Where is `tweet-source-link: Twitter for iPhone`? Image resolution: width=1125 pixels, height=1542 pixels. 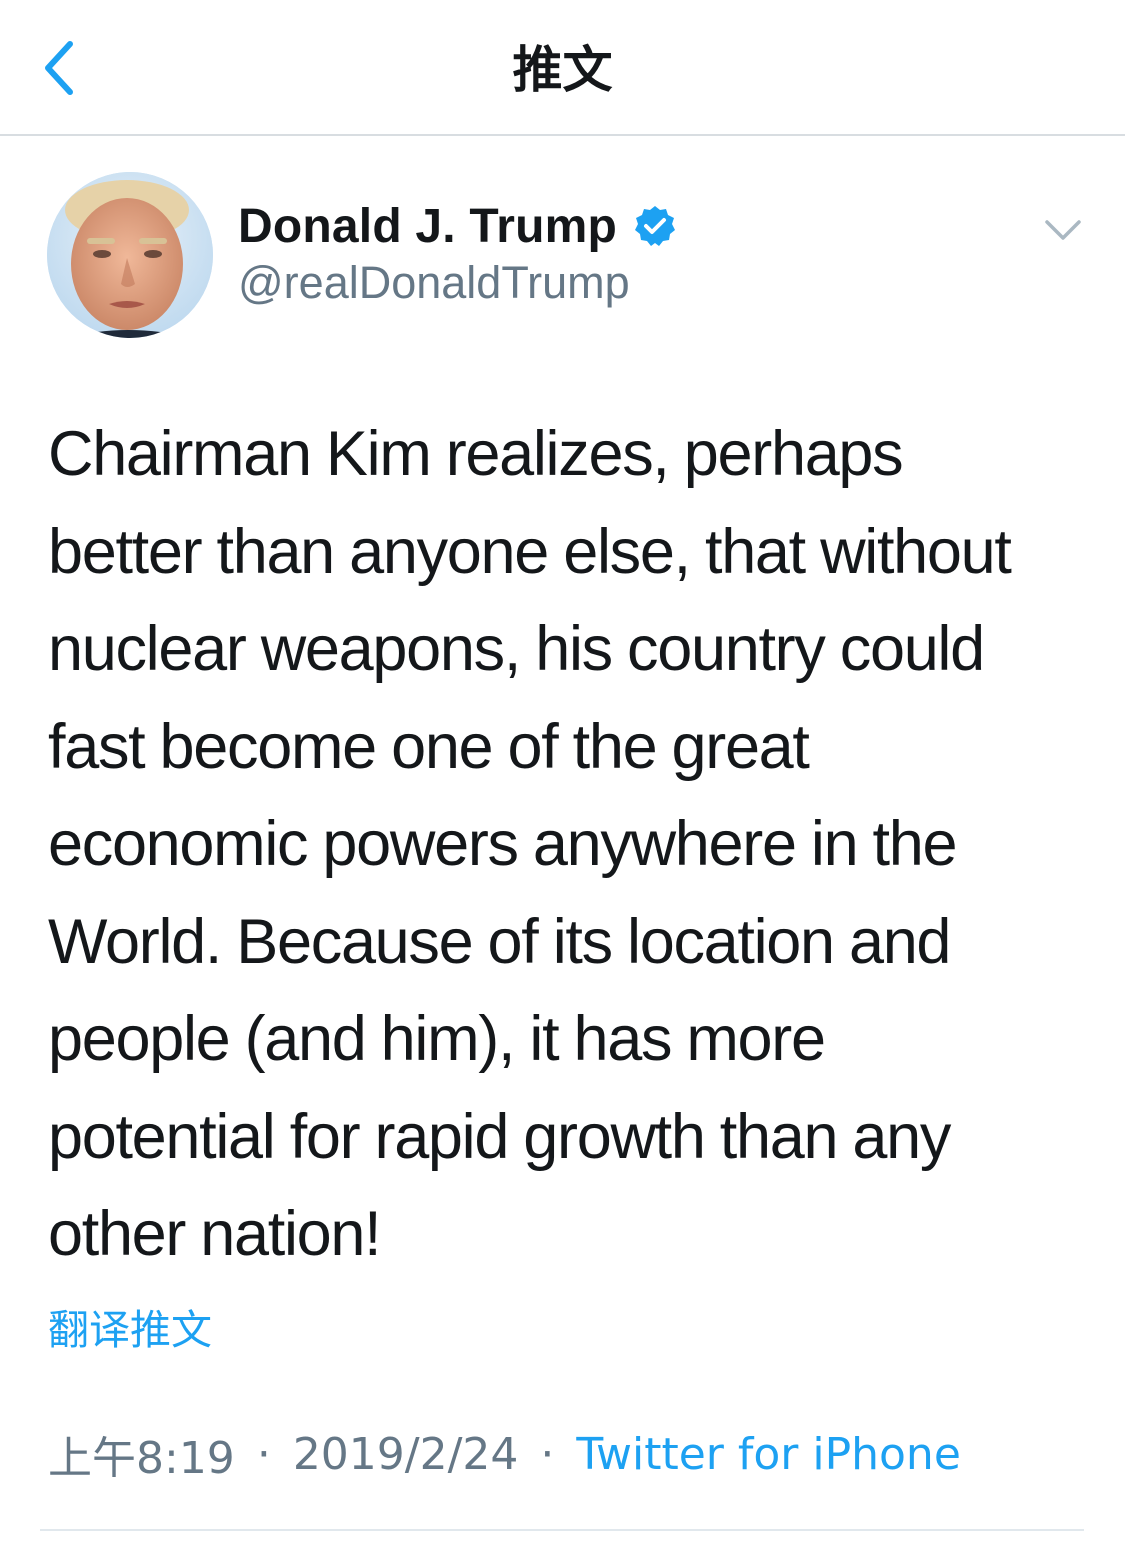
tweet-source-link: Twitter for iPhone is located at coordinates (768, 1454).